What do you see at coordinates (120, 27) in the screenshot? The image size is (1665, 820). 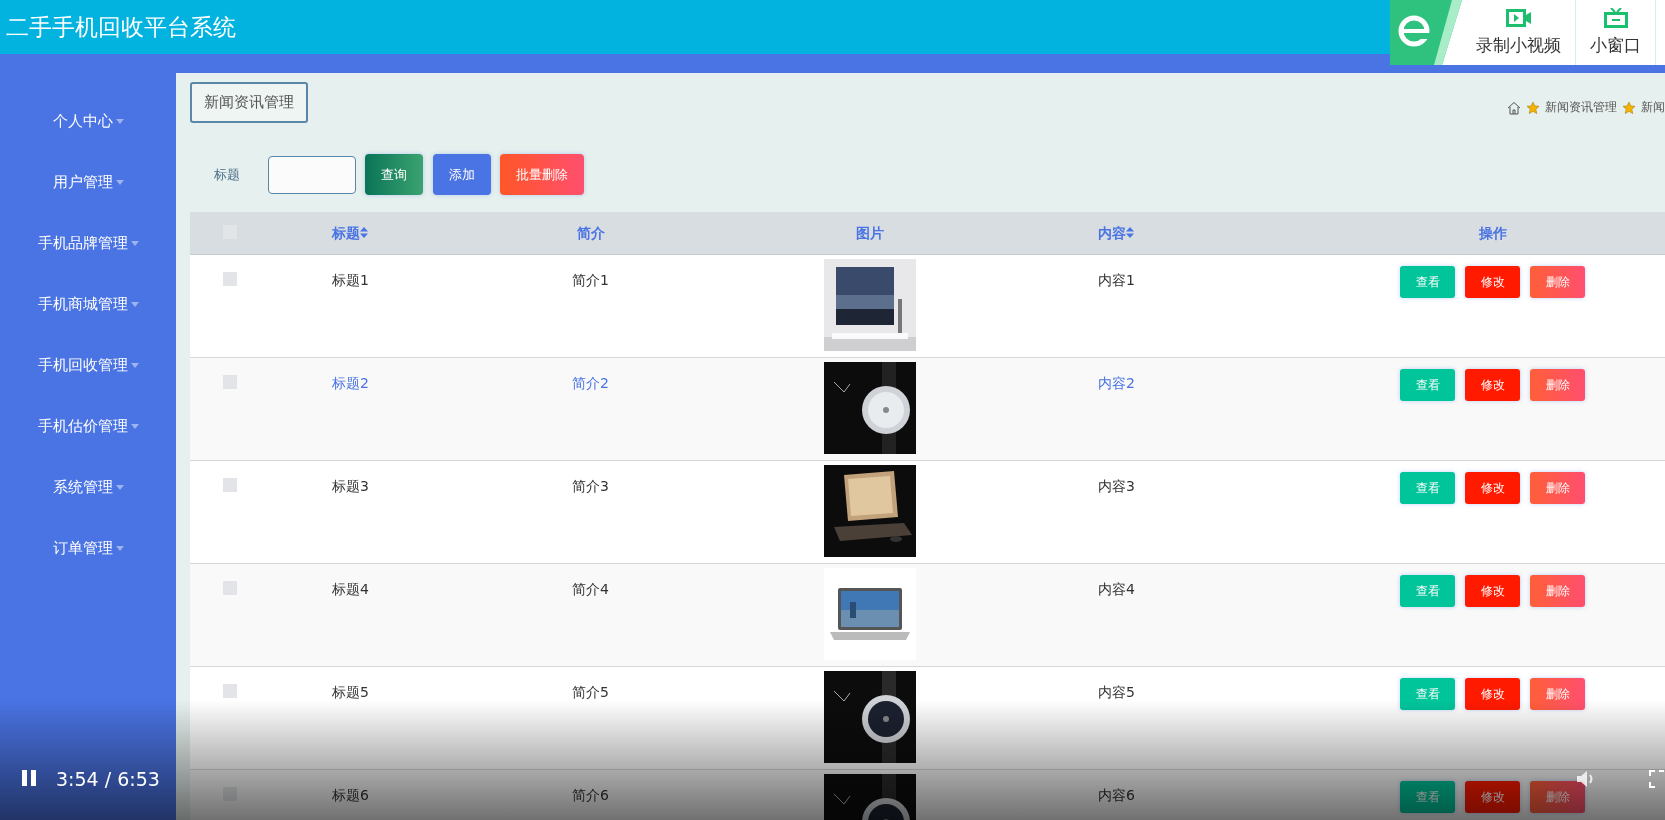 I see `app-title: 二手手机回收平台系统` at bounding box center [120, 27].